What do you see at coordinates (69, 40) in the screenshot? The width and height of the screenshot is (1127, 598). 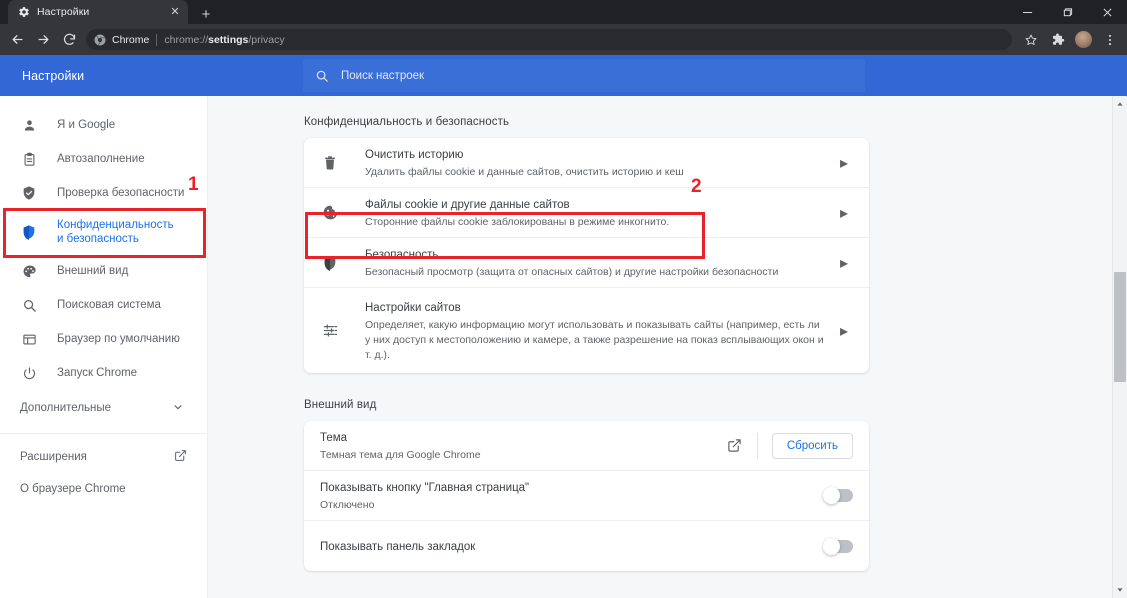 I see `reload-icon` at bounding box center [69, 40].